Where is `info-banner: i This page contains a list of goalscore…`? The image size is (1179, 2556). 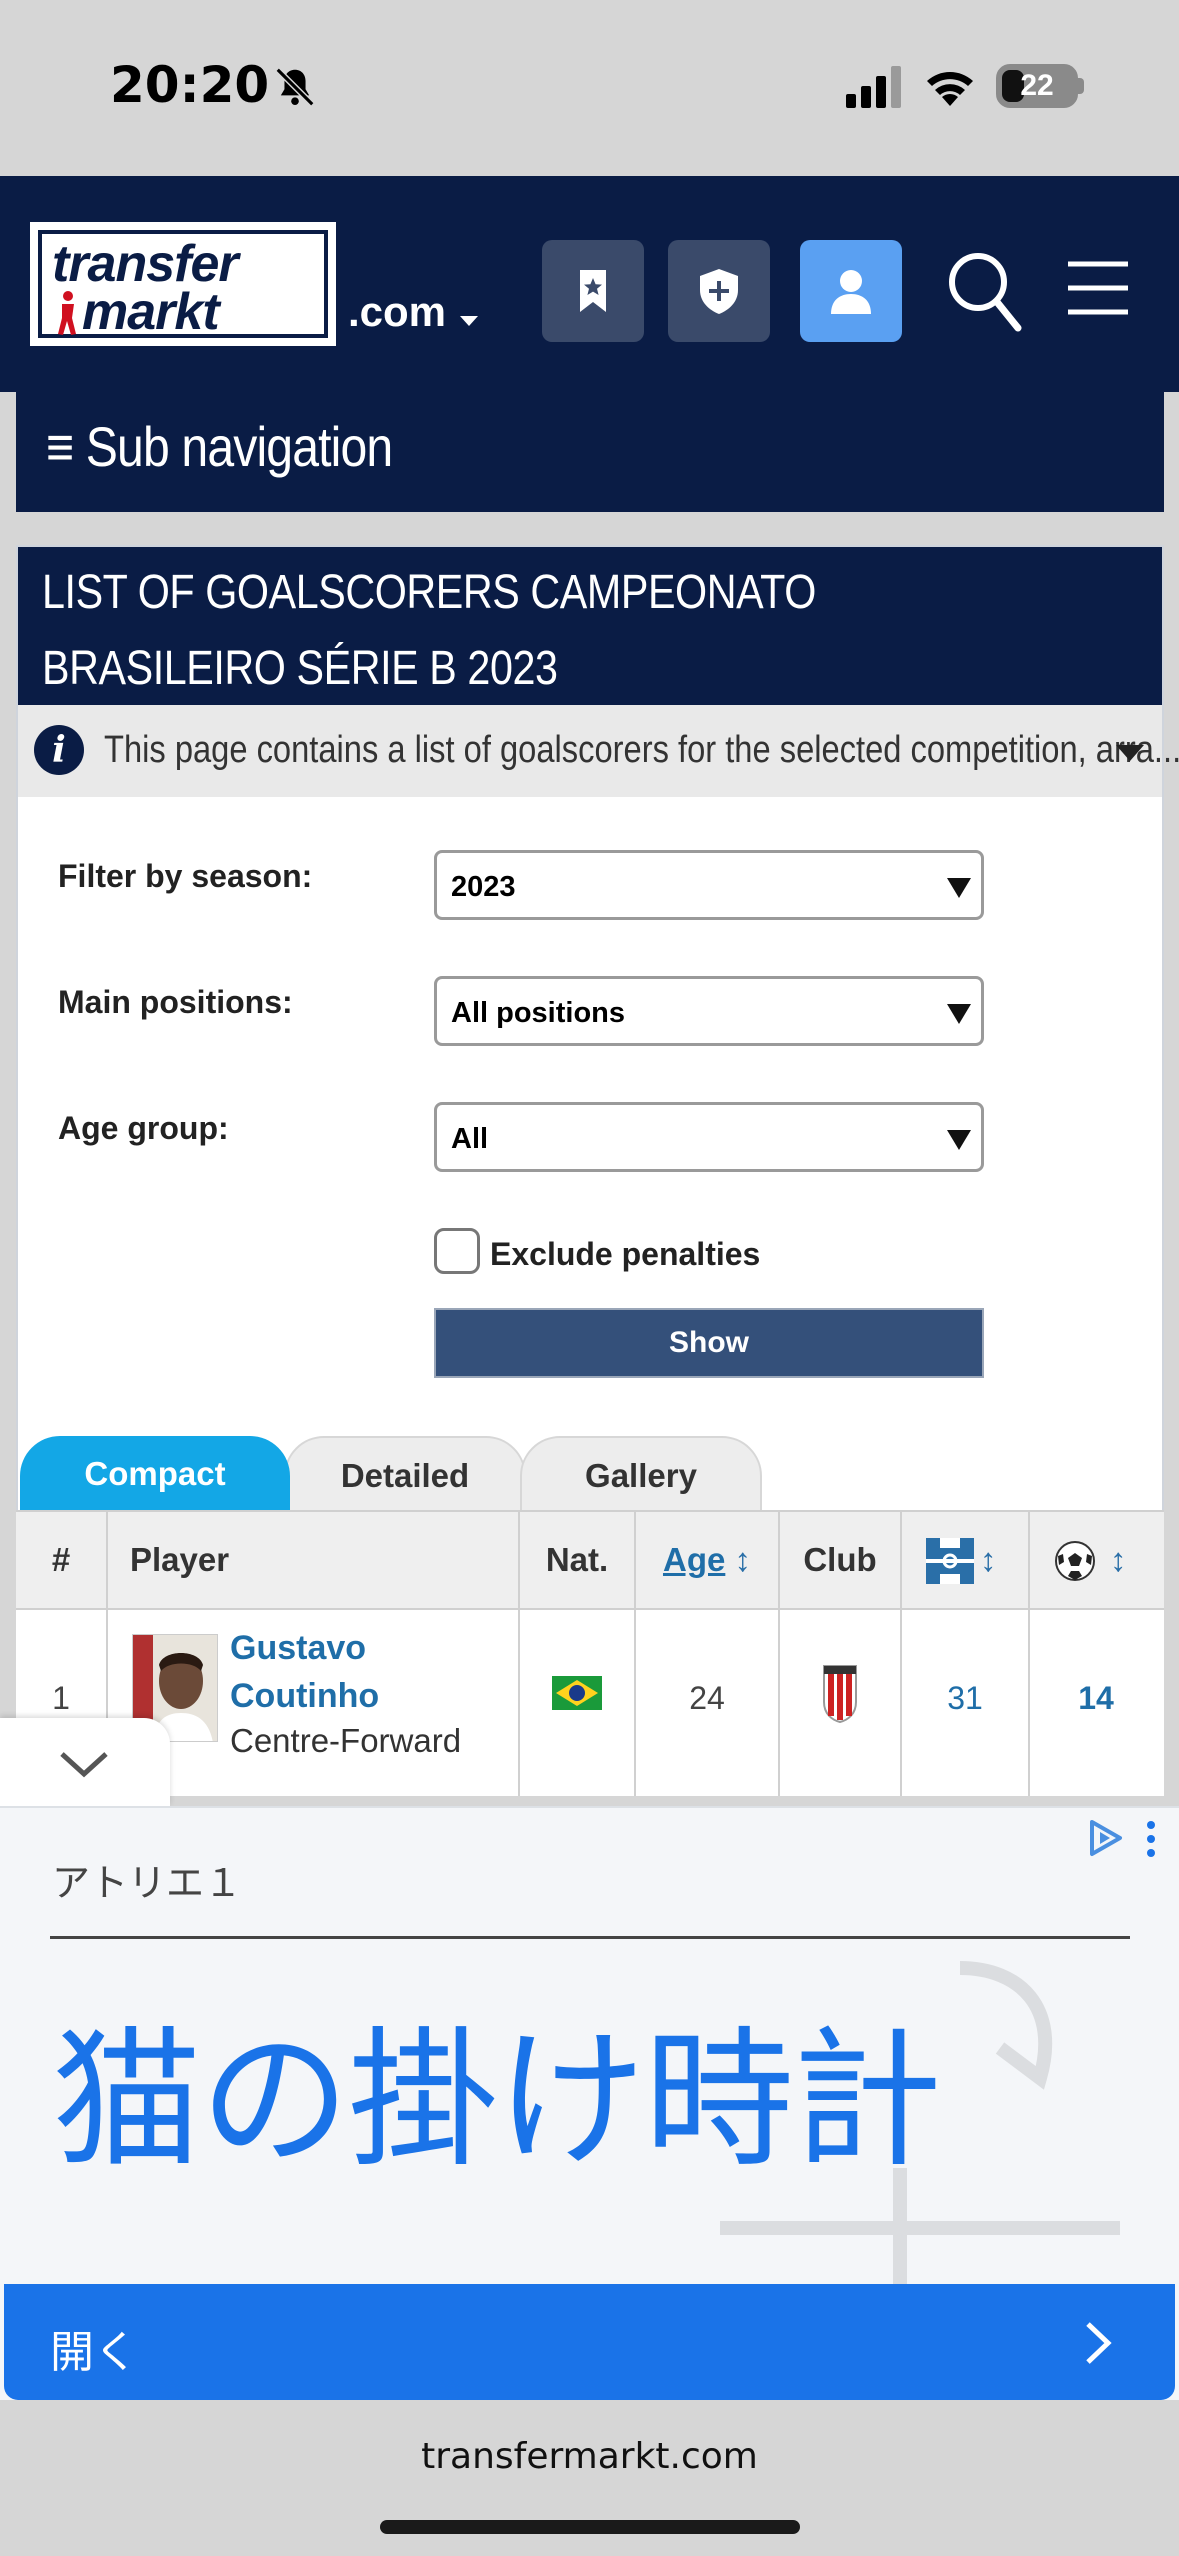 info-banner: i This page contains a list of goalscore… is located at coordinates (598, 751).